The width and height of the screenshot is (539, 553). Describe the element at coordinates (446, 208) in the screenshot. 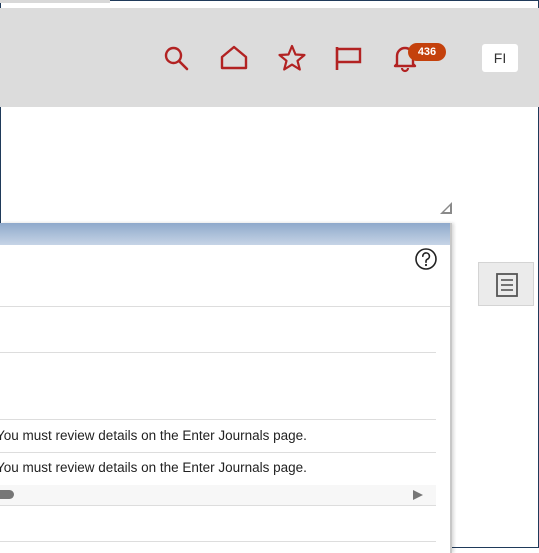

I see `resize-handle-icon` at that location.